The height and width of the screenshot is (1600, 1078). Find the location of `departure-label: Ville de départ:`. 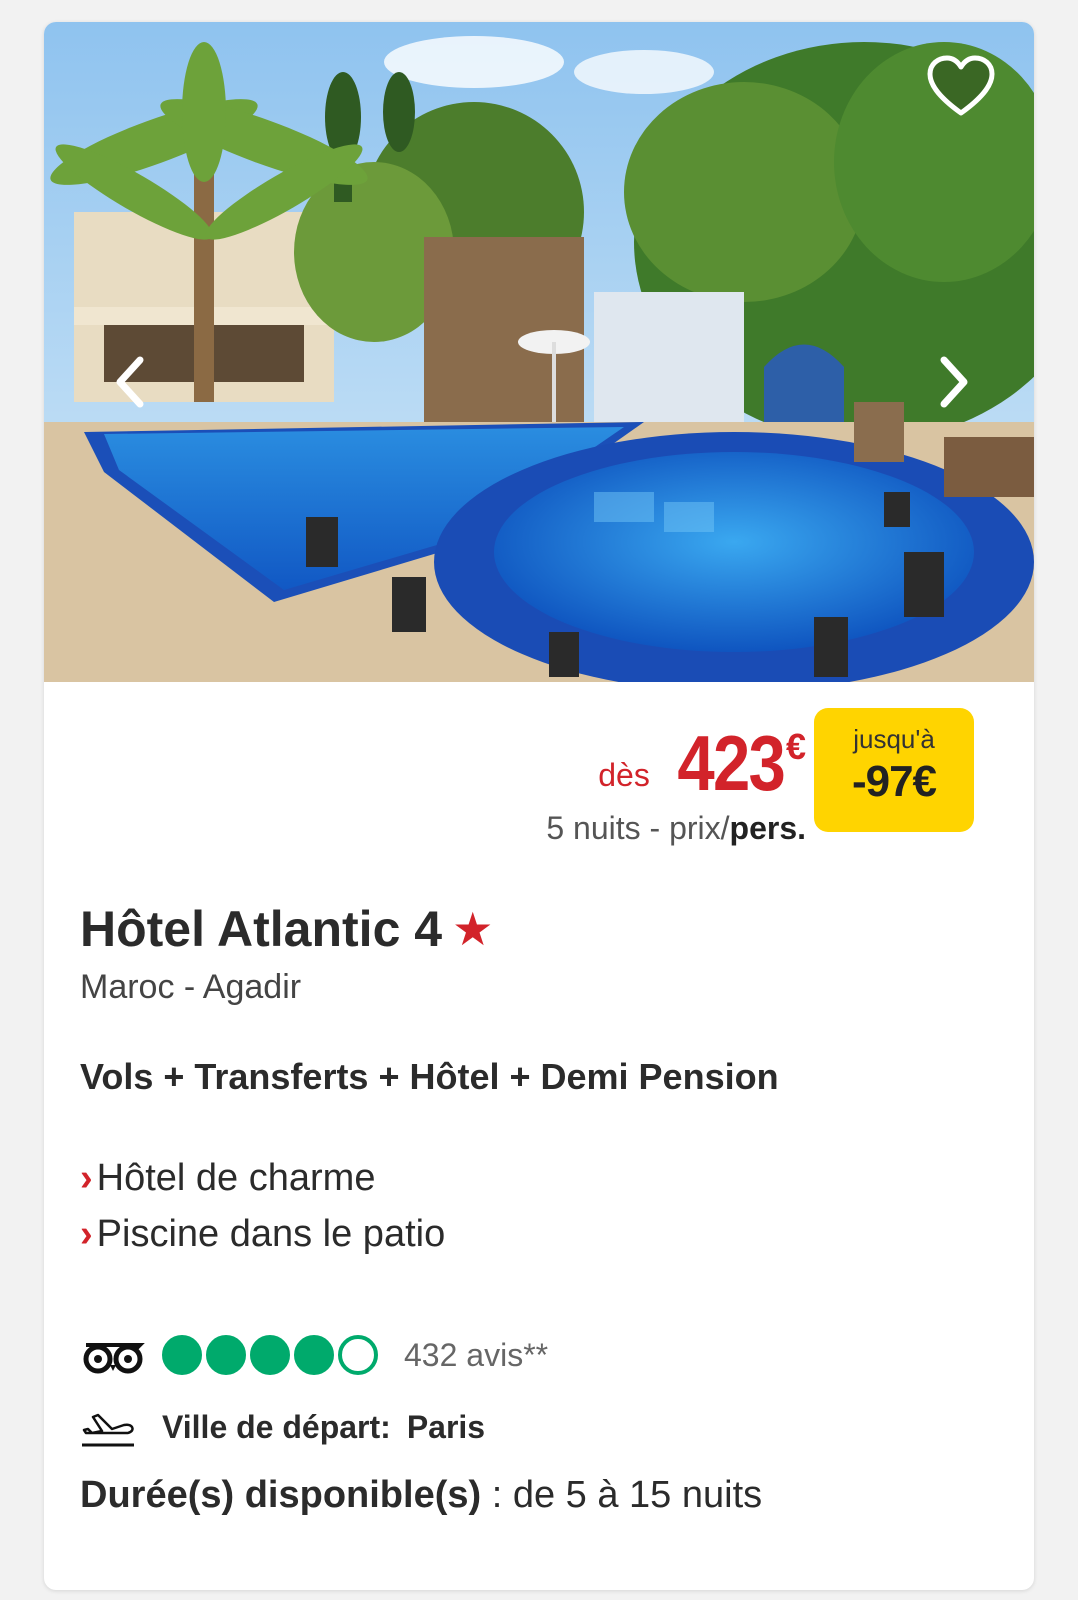

departure-label: Ville de départ: is located at coordinates (276, 1426).